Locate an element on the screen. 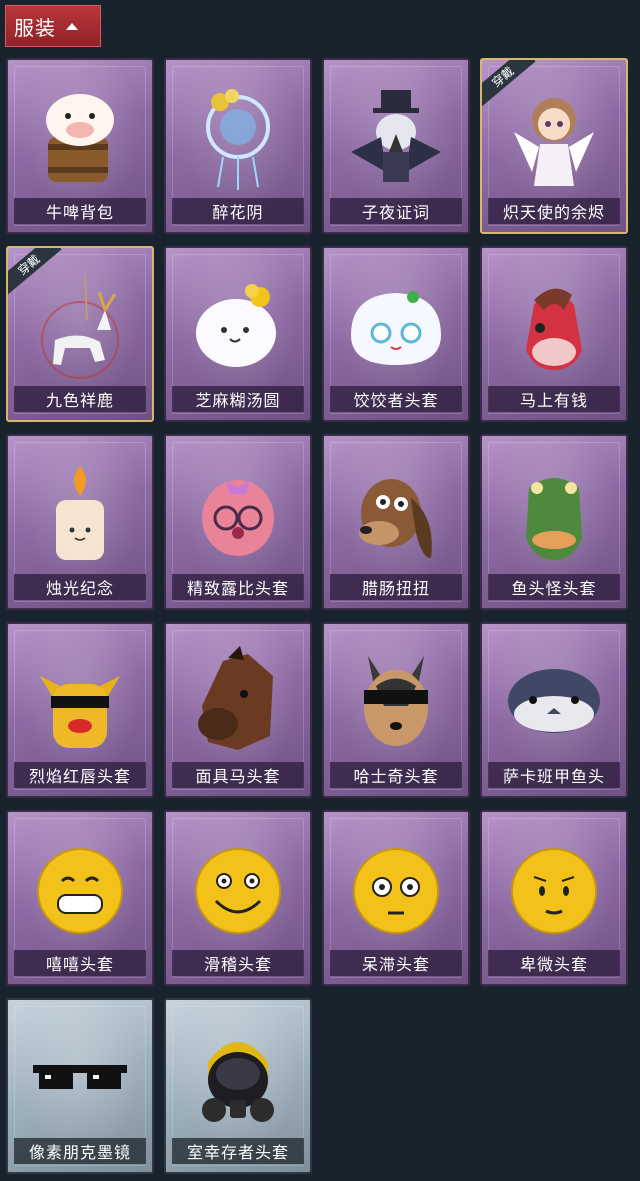  pixel-sunglasses-icon is located at coordinates (80, 1077).